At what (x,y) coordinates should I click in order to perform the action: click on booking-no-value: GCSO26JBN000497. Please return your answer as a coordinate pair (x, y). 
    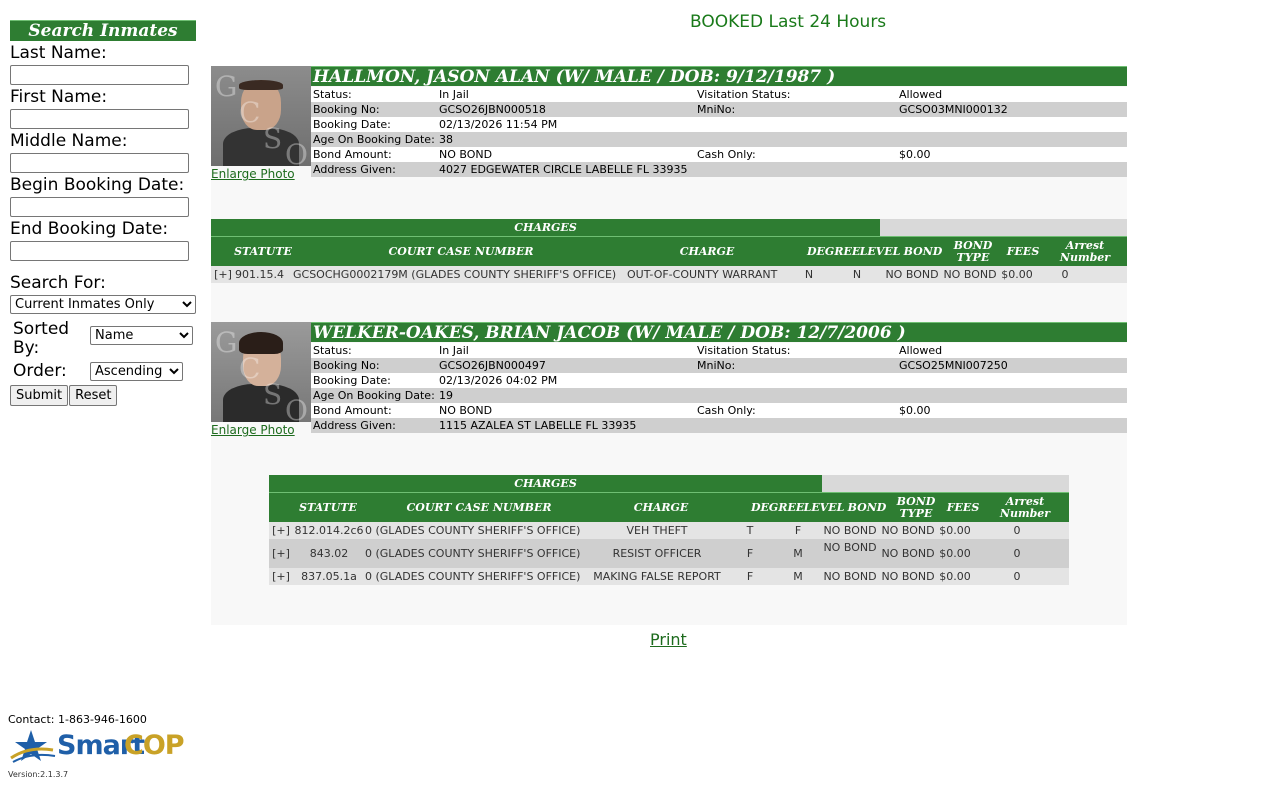
    Looking at the image, I should click on (566, 365).